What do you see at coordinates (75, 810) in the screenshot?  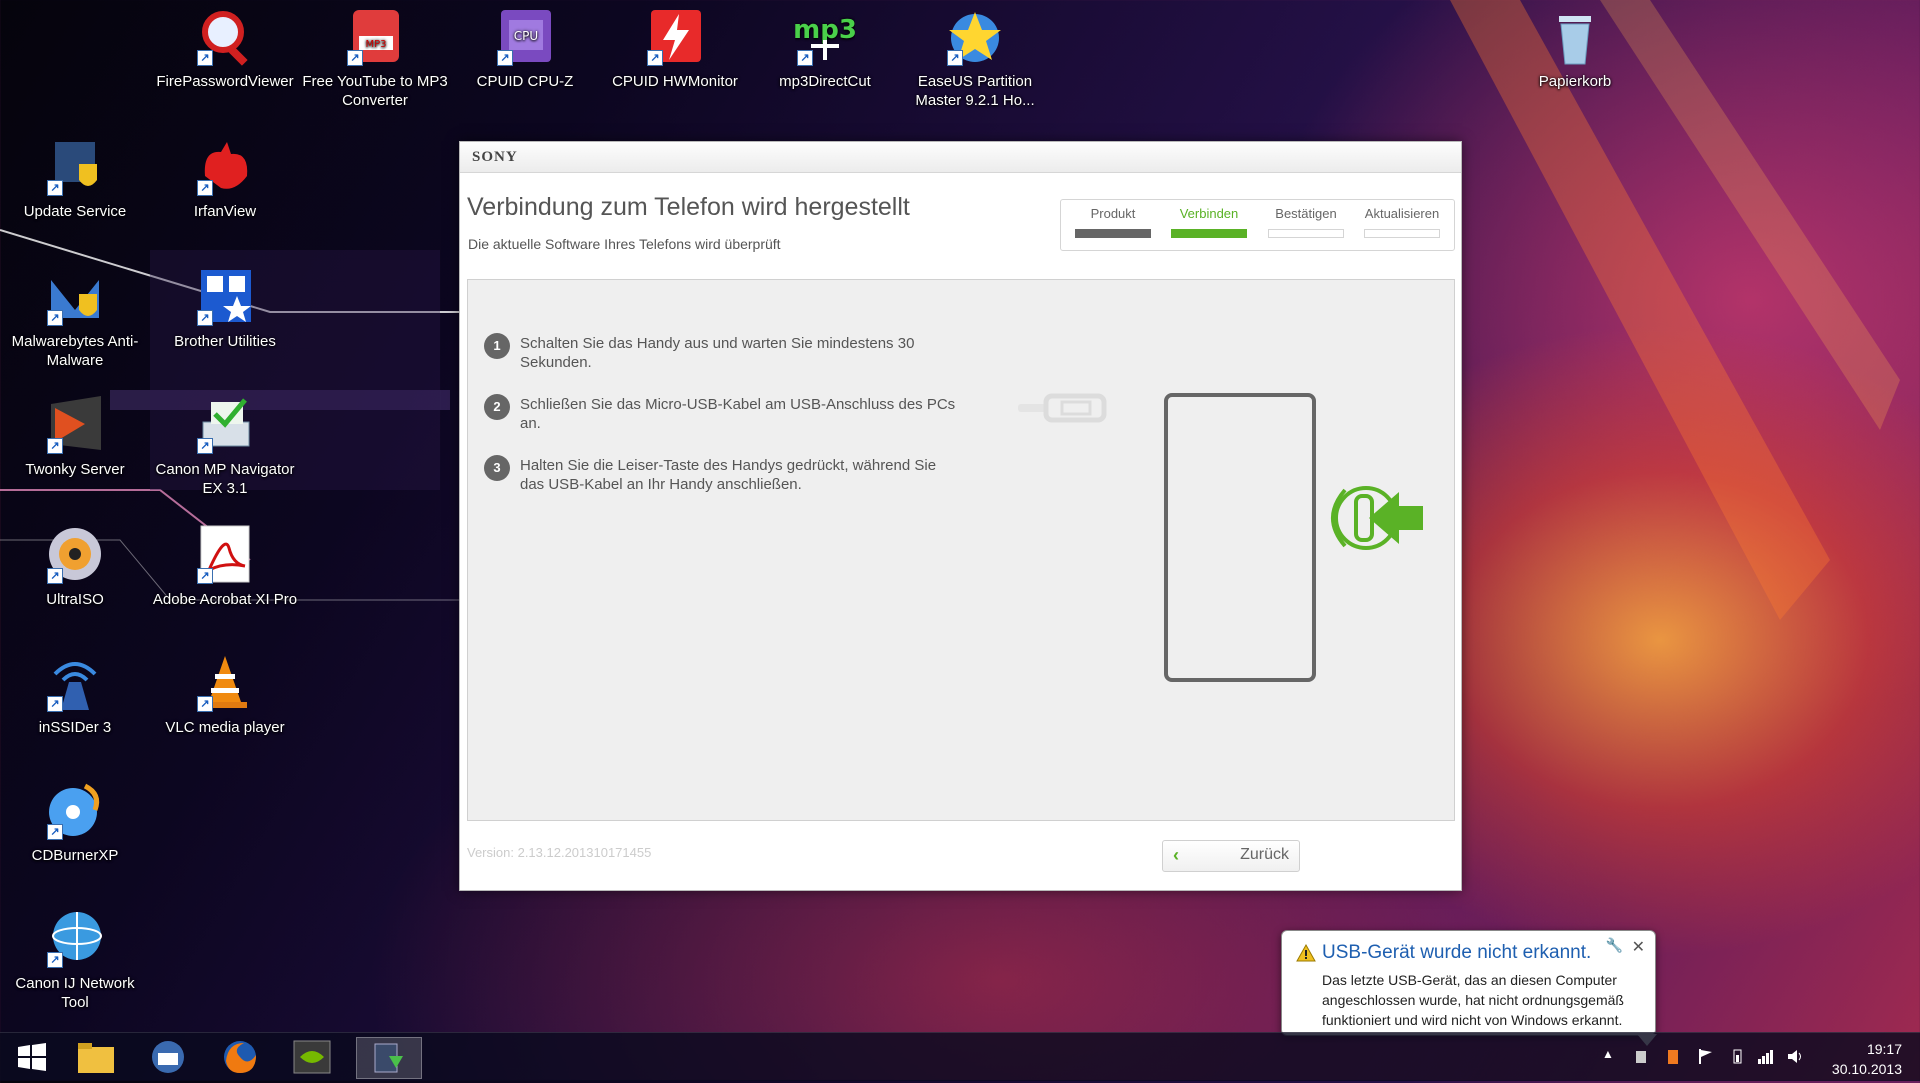 I see `cd-burner-icon: ↗` at bounding box center [75, 810].